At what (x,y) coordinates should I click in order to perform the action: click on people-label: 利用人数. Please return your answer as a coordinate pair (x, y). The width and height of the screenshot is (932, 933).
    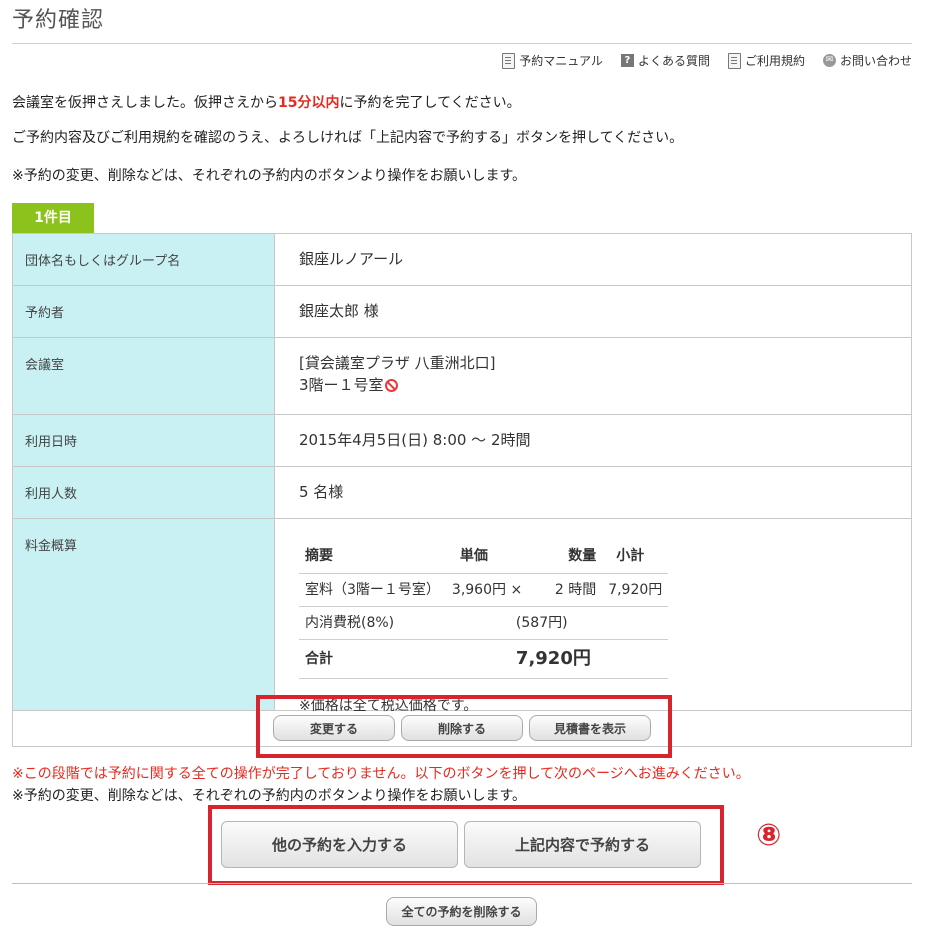
    Looking at the image, I should click on (144, 492).